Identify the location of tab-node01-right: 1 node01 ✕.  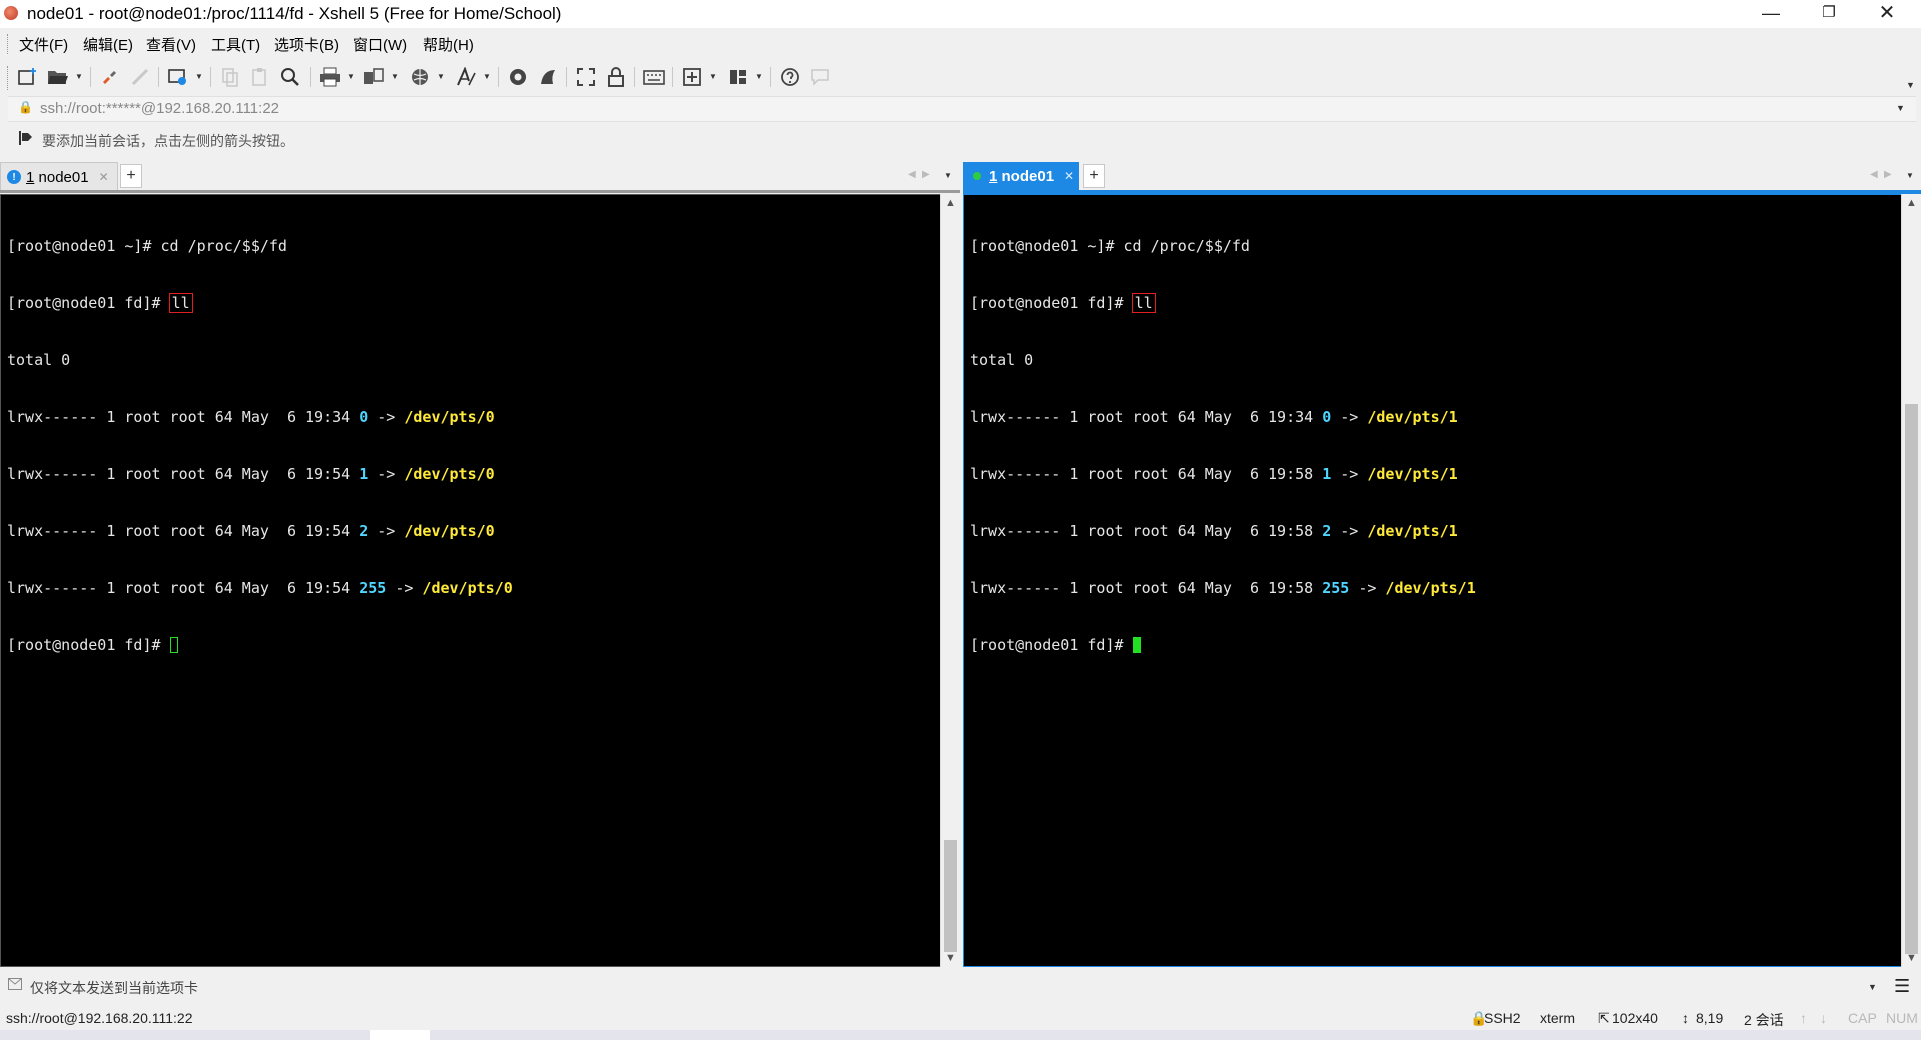
(1021, 176).